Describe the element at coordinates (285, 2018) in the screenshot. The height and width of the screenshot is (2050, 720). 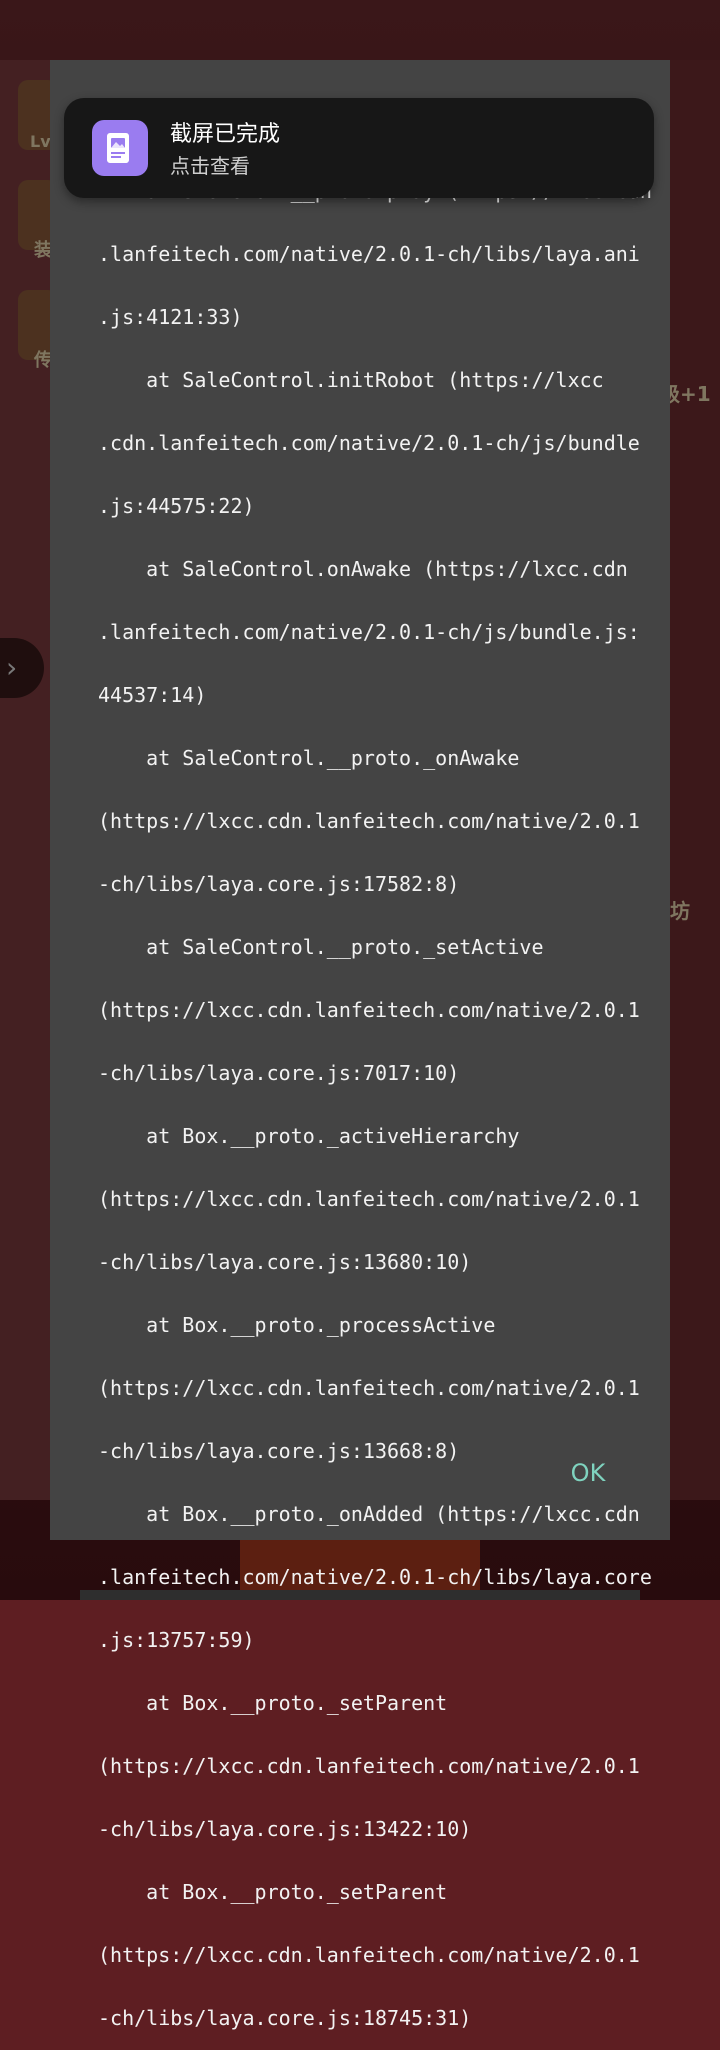
I see `log-line: -ch/libs/laya.core.js:18745:31)` at that location.